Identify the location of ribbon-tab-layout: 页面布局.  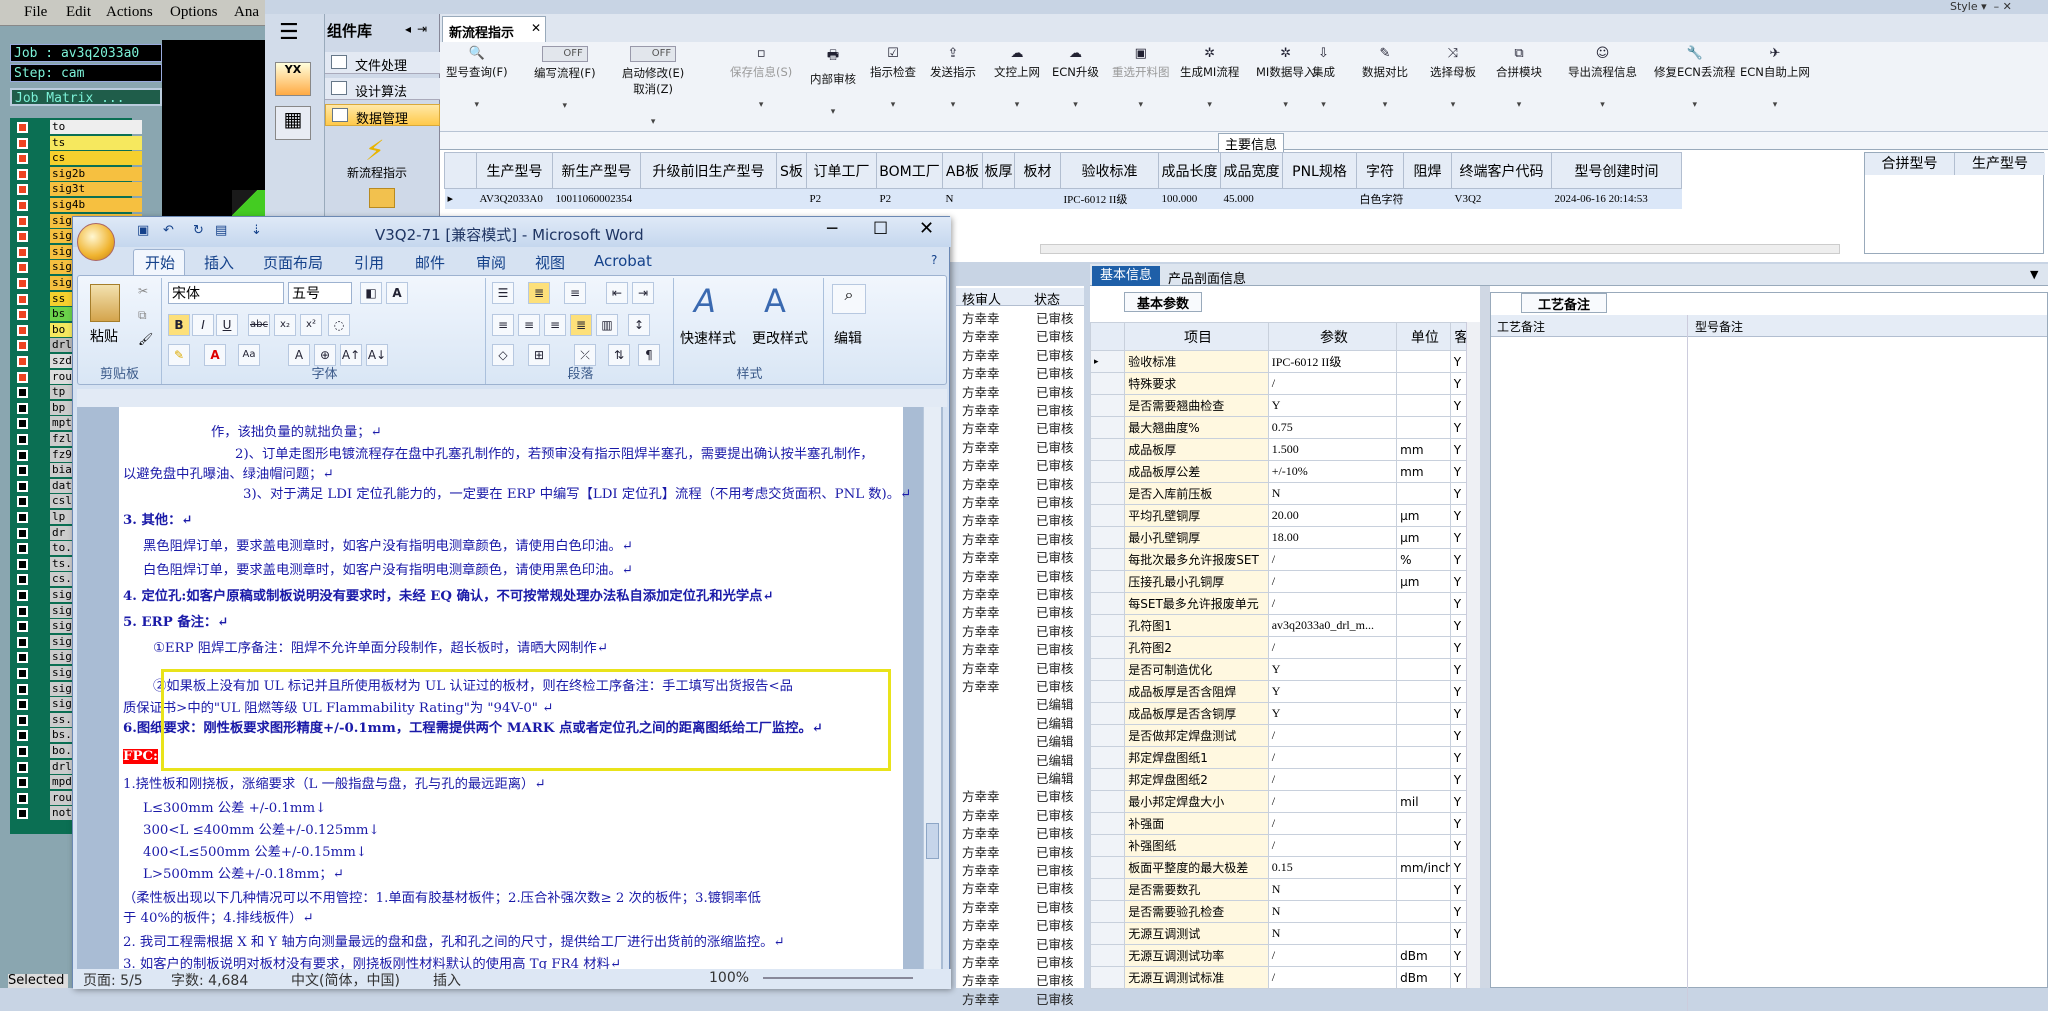
(293, 262).